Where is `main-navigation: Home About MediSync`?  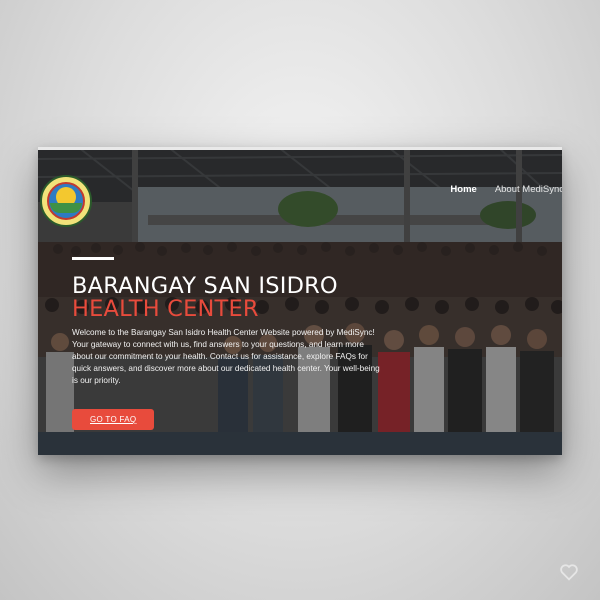 main-navigation: Home About MediSync is located at coordinates (506, 189).